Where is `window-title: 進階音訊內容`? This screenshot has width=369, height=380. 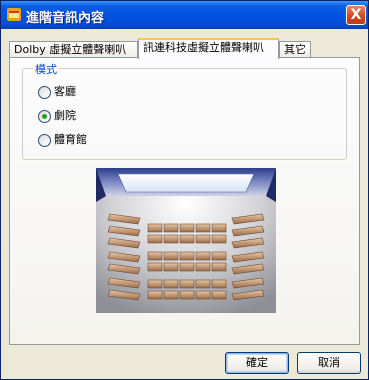
window-title: 進階音訊內容 is located at coordinates (65, 18).